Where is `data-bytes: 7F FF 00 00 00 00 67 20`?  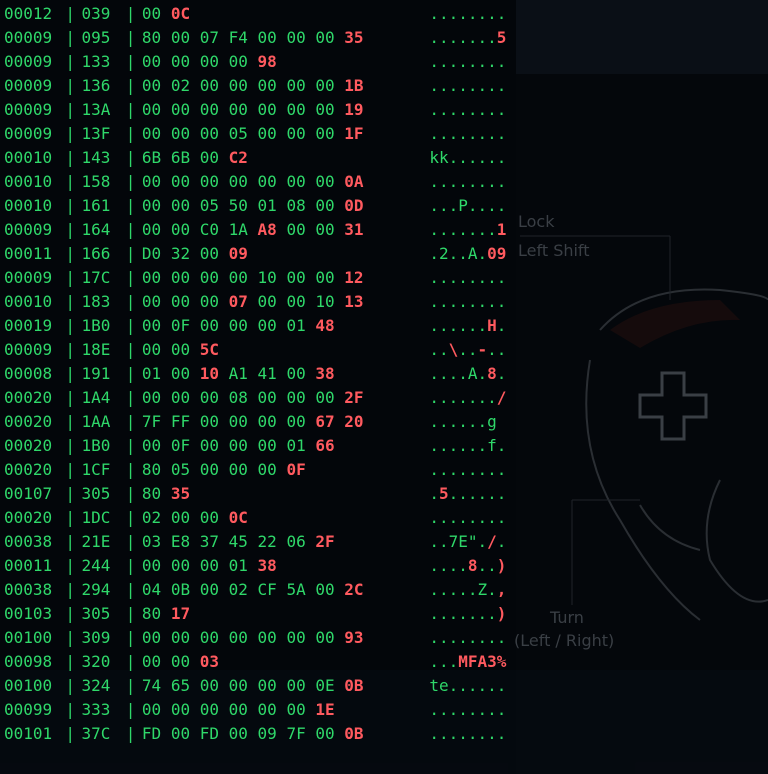
data-bytes: 7F FF 00 00 00 00 67 20 is located at coordinates (283, 422).